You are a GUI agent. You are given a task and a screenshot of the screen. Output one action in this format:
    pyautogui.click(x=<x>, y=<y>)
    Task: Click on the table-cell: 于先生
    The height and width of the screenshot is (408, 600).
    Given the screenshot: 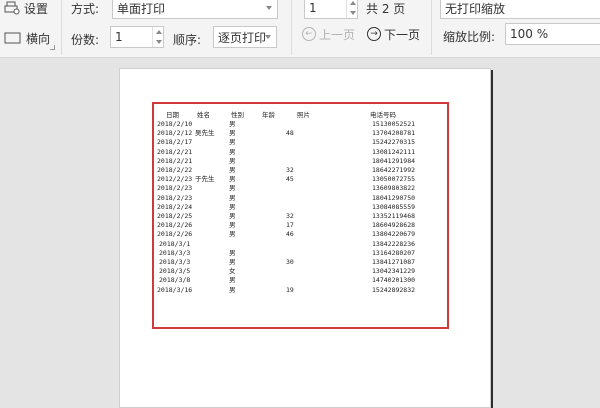 What is the action you would take?
    pyautogui.click(x=205, y=179)
    